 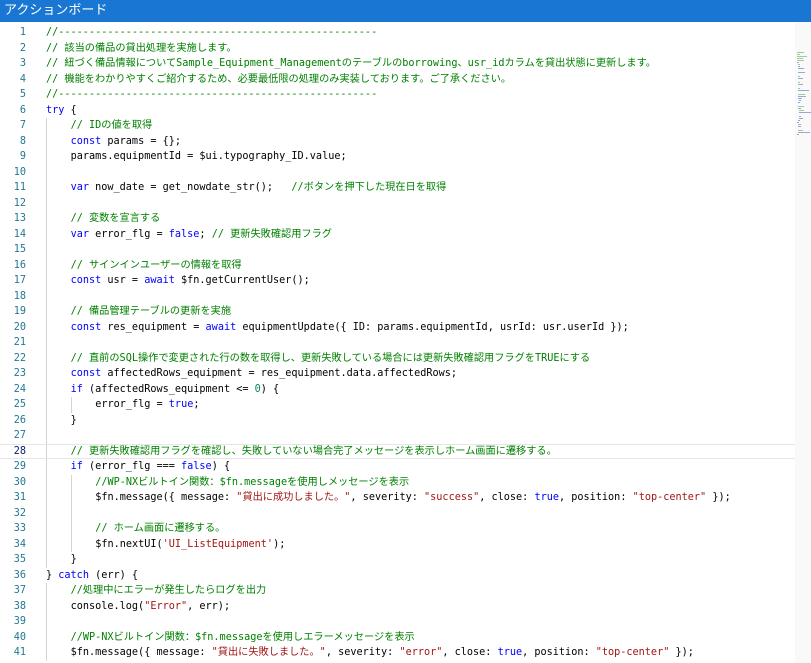 What do you see at coordinates (159, 280) in the screenshot?
I see `code-token: await` at bounding box center [159, 280].